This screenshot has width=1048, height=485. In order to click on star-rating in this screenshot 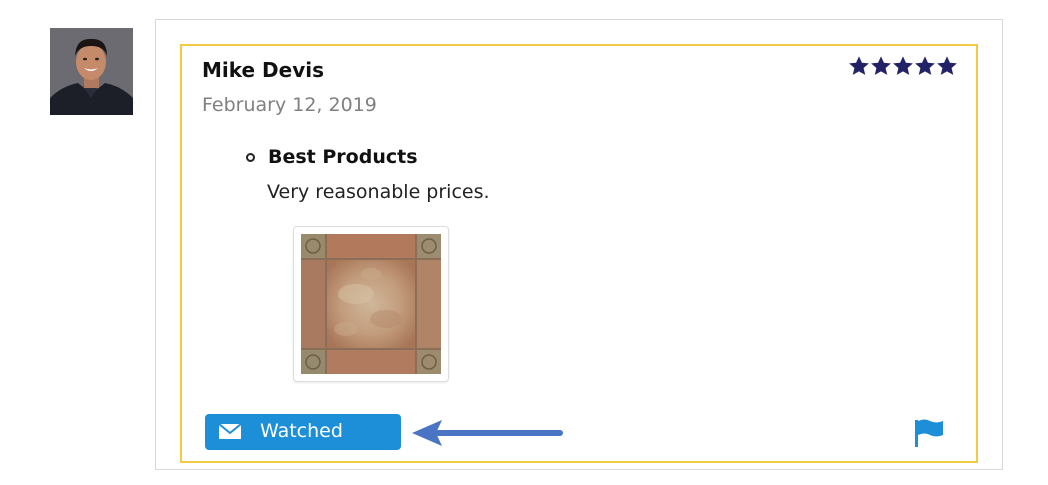, I will do `click(903, 66)`.